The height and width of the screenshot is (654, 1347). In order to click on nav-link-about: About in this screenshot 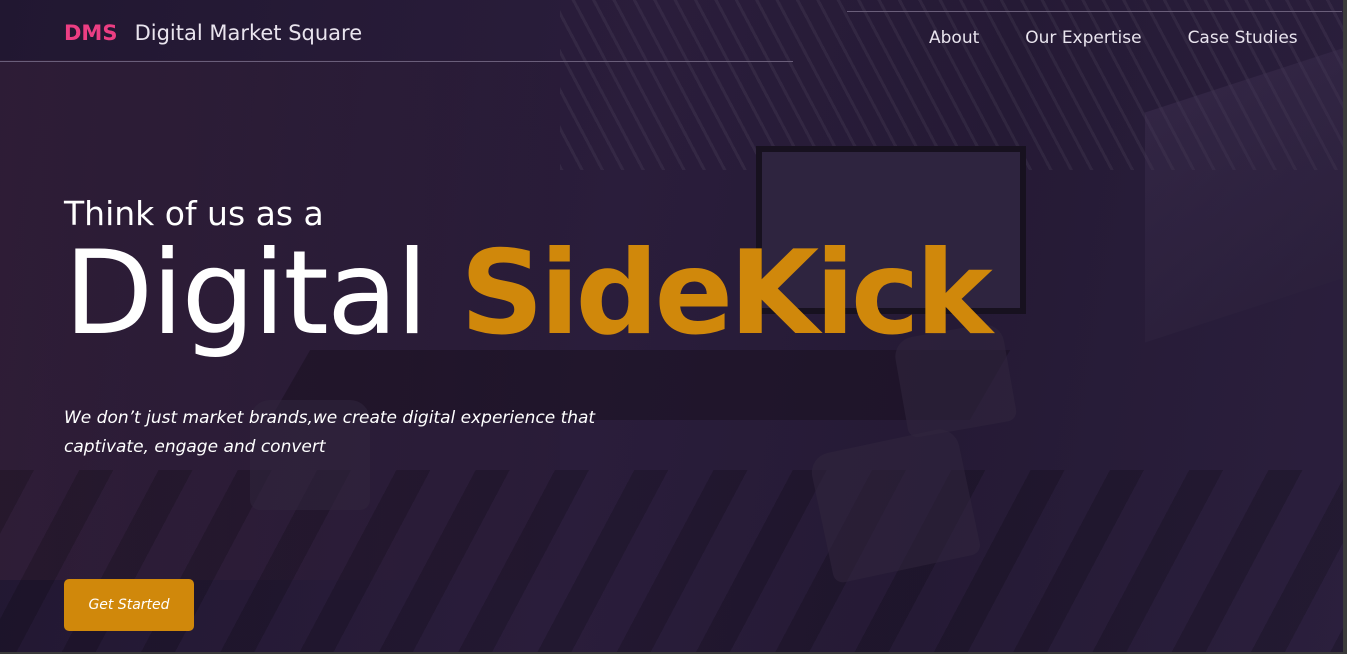, I will do `click(954, 38)`.